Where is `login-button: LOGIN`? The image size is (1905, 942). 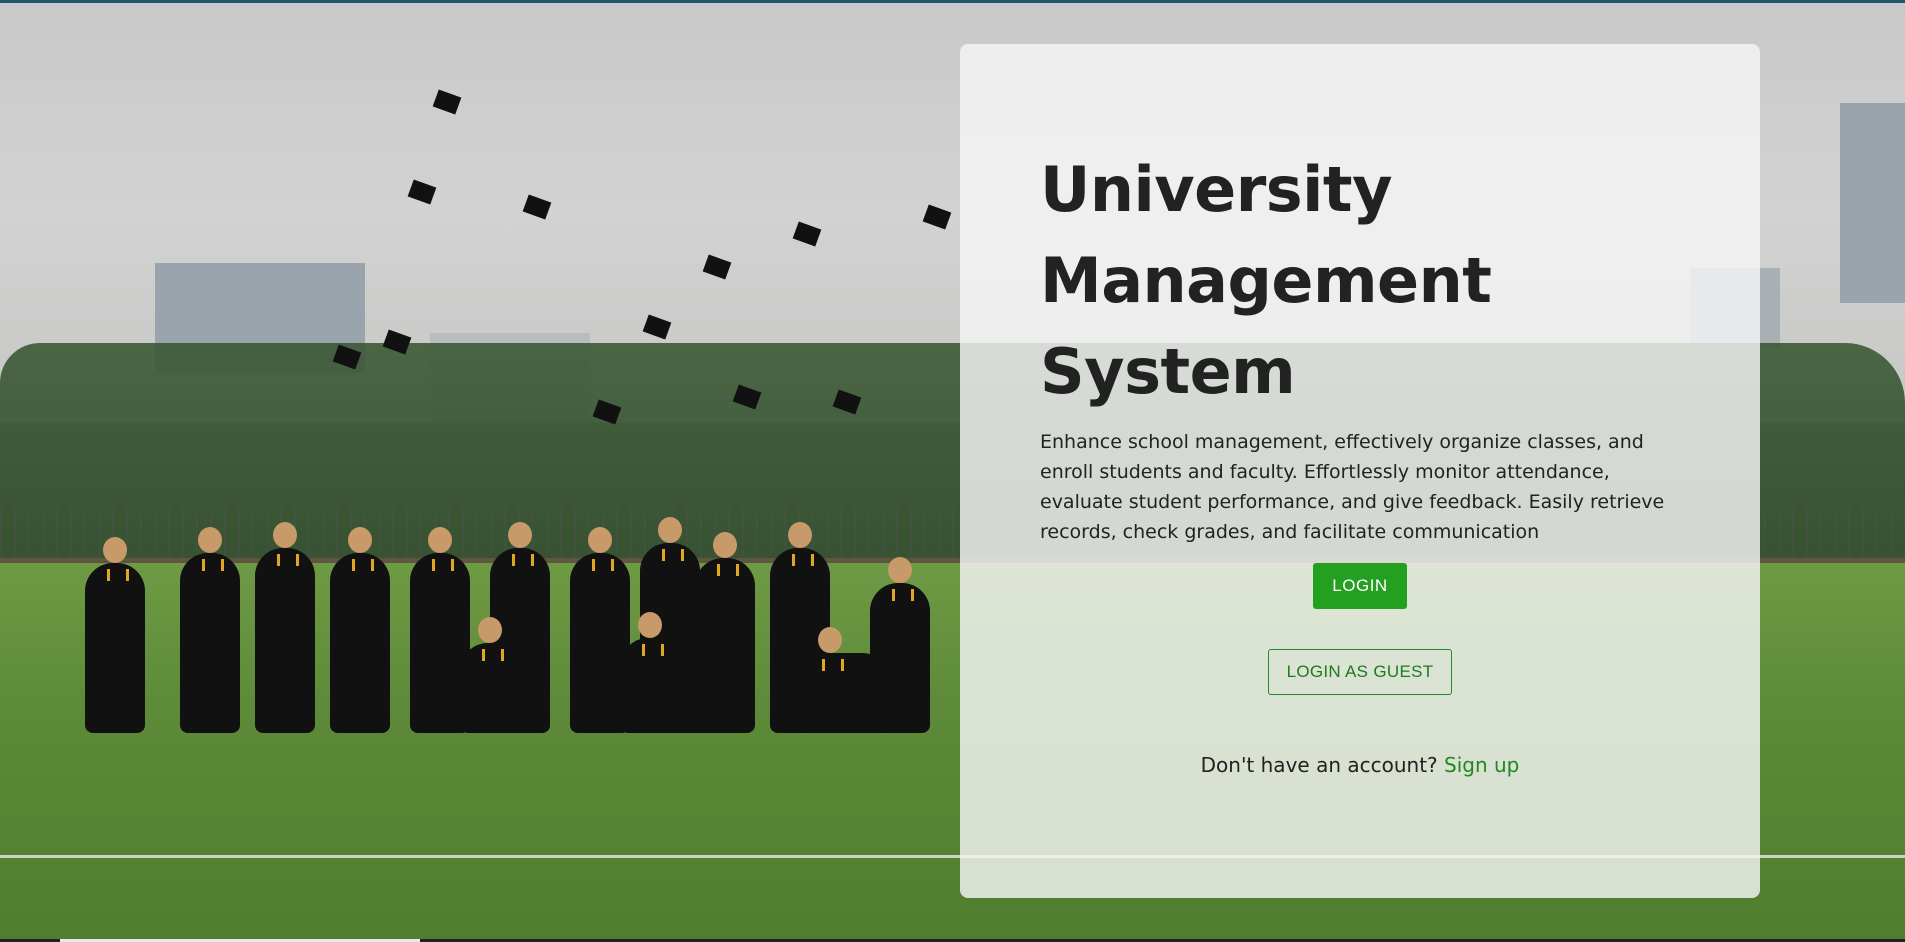 login-button: LOGIN is located at coordinates (1360, 586).